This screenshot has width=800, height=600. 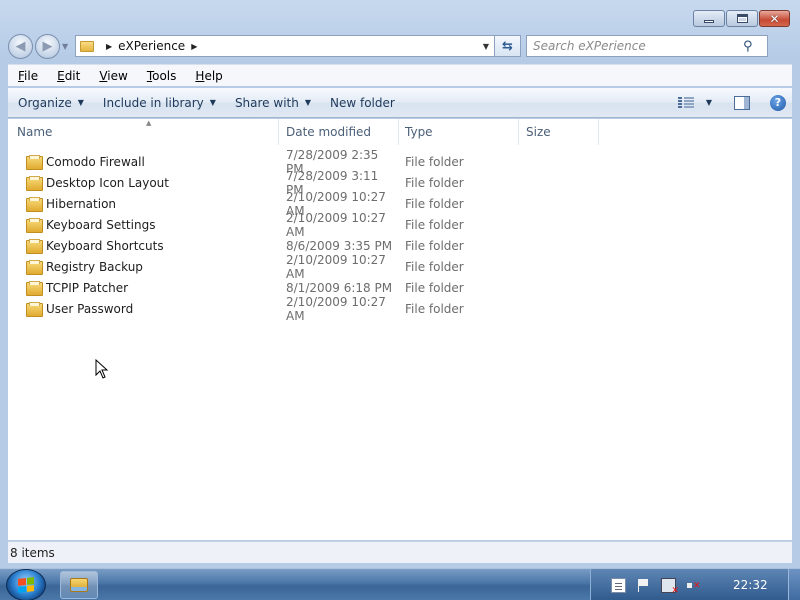 What do you see at coordinates (105, 245) in the screenshot?
I see `file-name: Keyboard Shortcuts` at bounding box center [105, 245].